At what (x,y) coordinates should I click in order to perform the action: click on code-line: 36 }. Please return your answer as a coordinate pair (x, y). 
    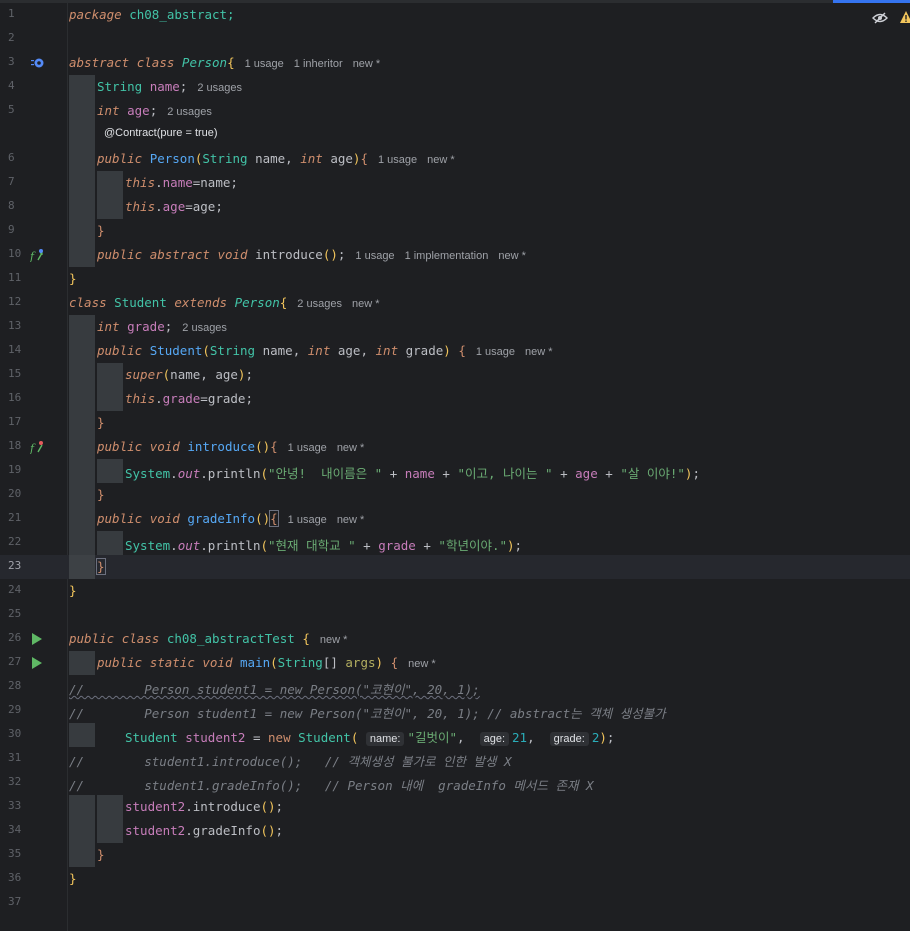
    Looking at the image, I should click on (455, 879).